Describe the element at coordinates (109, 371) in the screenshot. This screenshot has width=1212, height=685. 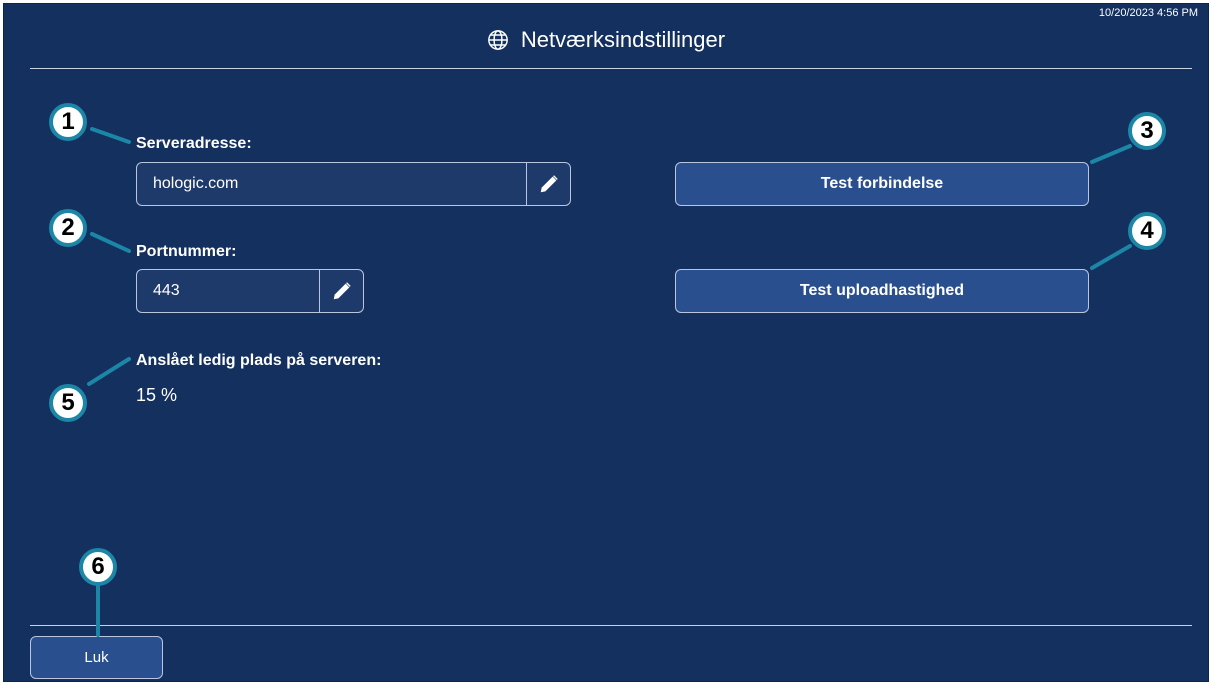
I see `callout-5-leader` at that location.